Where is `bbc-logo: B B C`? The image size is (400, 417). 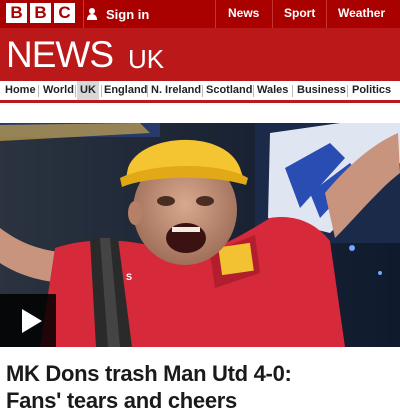
bbc-logo: B B C is located at coordinates (40, 13).